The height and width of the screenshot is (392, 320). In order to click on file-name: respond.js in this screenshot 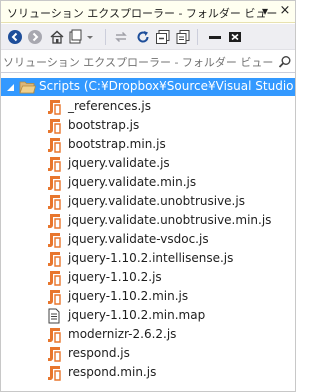, I will do `click(99, 353)`.